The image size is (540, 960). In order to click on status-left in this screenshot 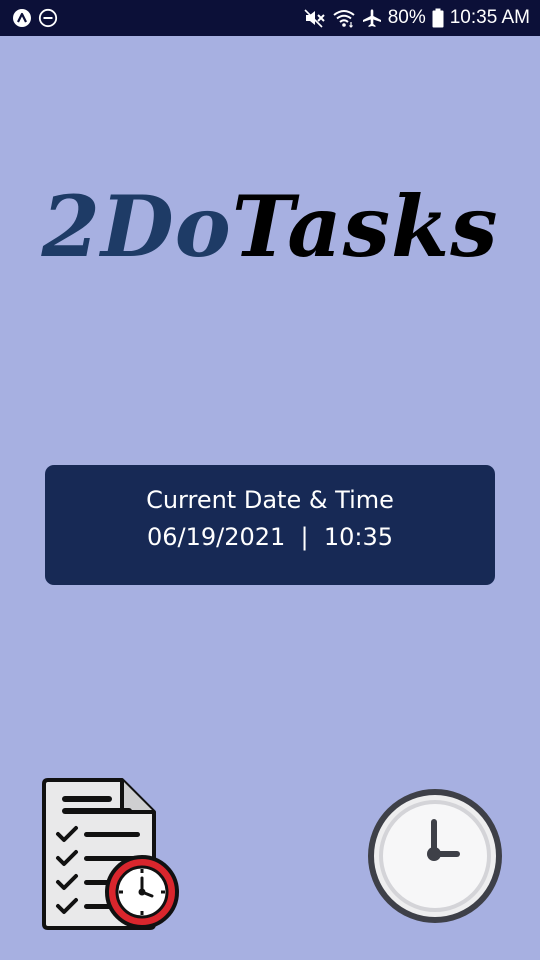, I will do `click(35, 18)`.